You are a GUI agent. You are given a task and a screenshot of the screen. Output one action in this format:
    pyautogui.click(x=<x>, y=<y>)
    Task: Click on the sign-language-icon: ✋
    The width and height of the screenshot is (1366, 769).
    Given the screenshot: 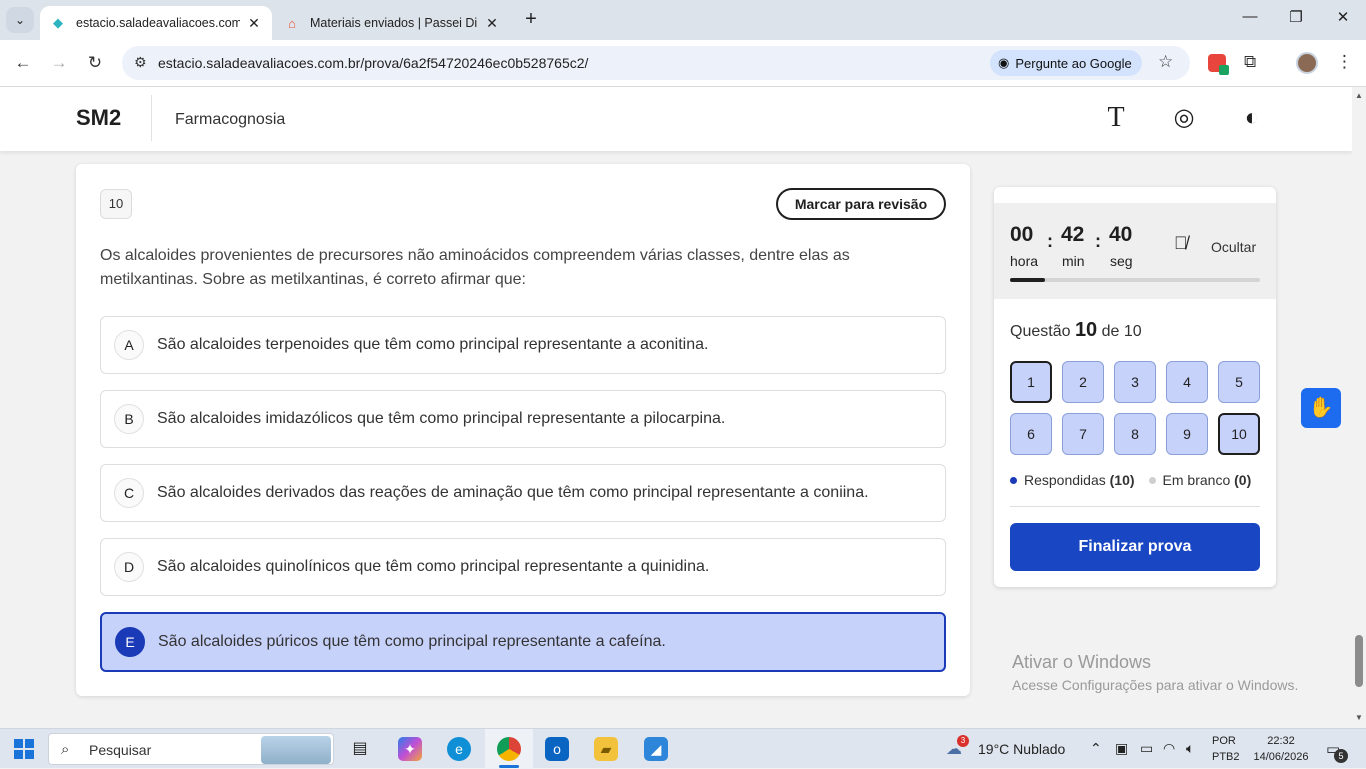 What is the action you would take?
    pyautogui.click(x=1321, y=408)
    